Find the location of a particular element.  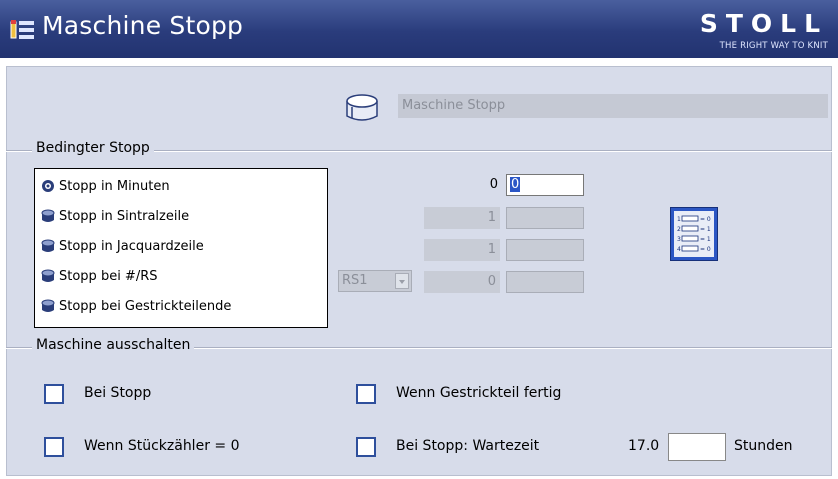

checkbox-bei-stopp-wartezeit is located at coordinates (366, 447).